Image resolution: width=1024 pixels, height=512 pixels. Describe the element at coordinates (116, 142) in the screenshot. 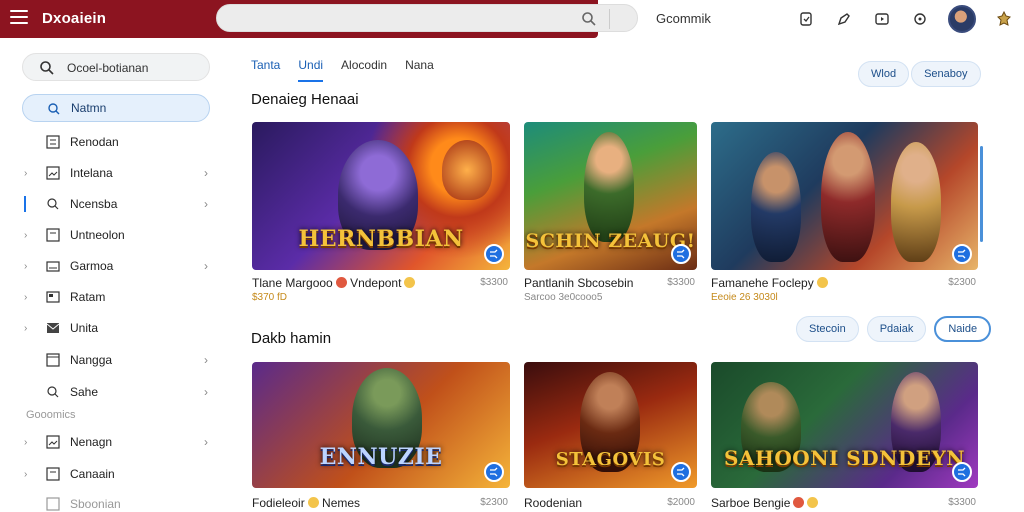

I see `sidebar-item-renodan: Renodan` at that location.